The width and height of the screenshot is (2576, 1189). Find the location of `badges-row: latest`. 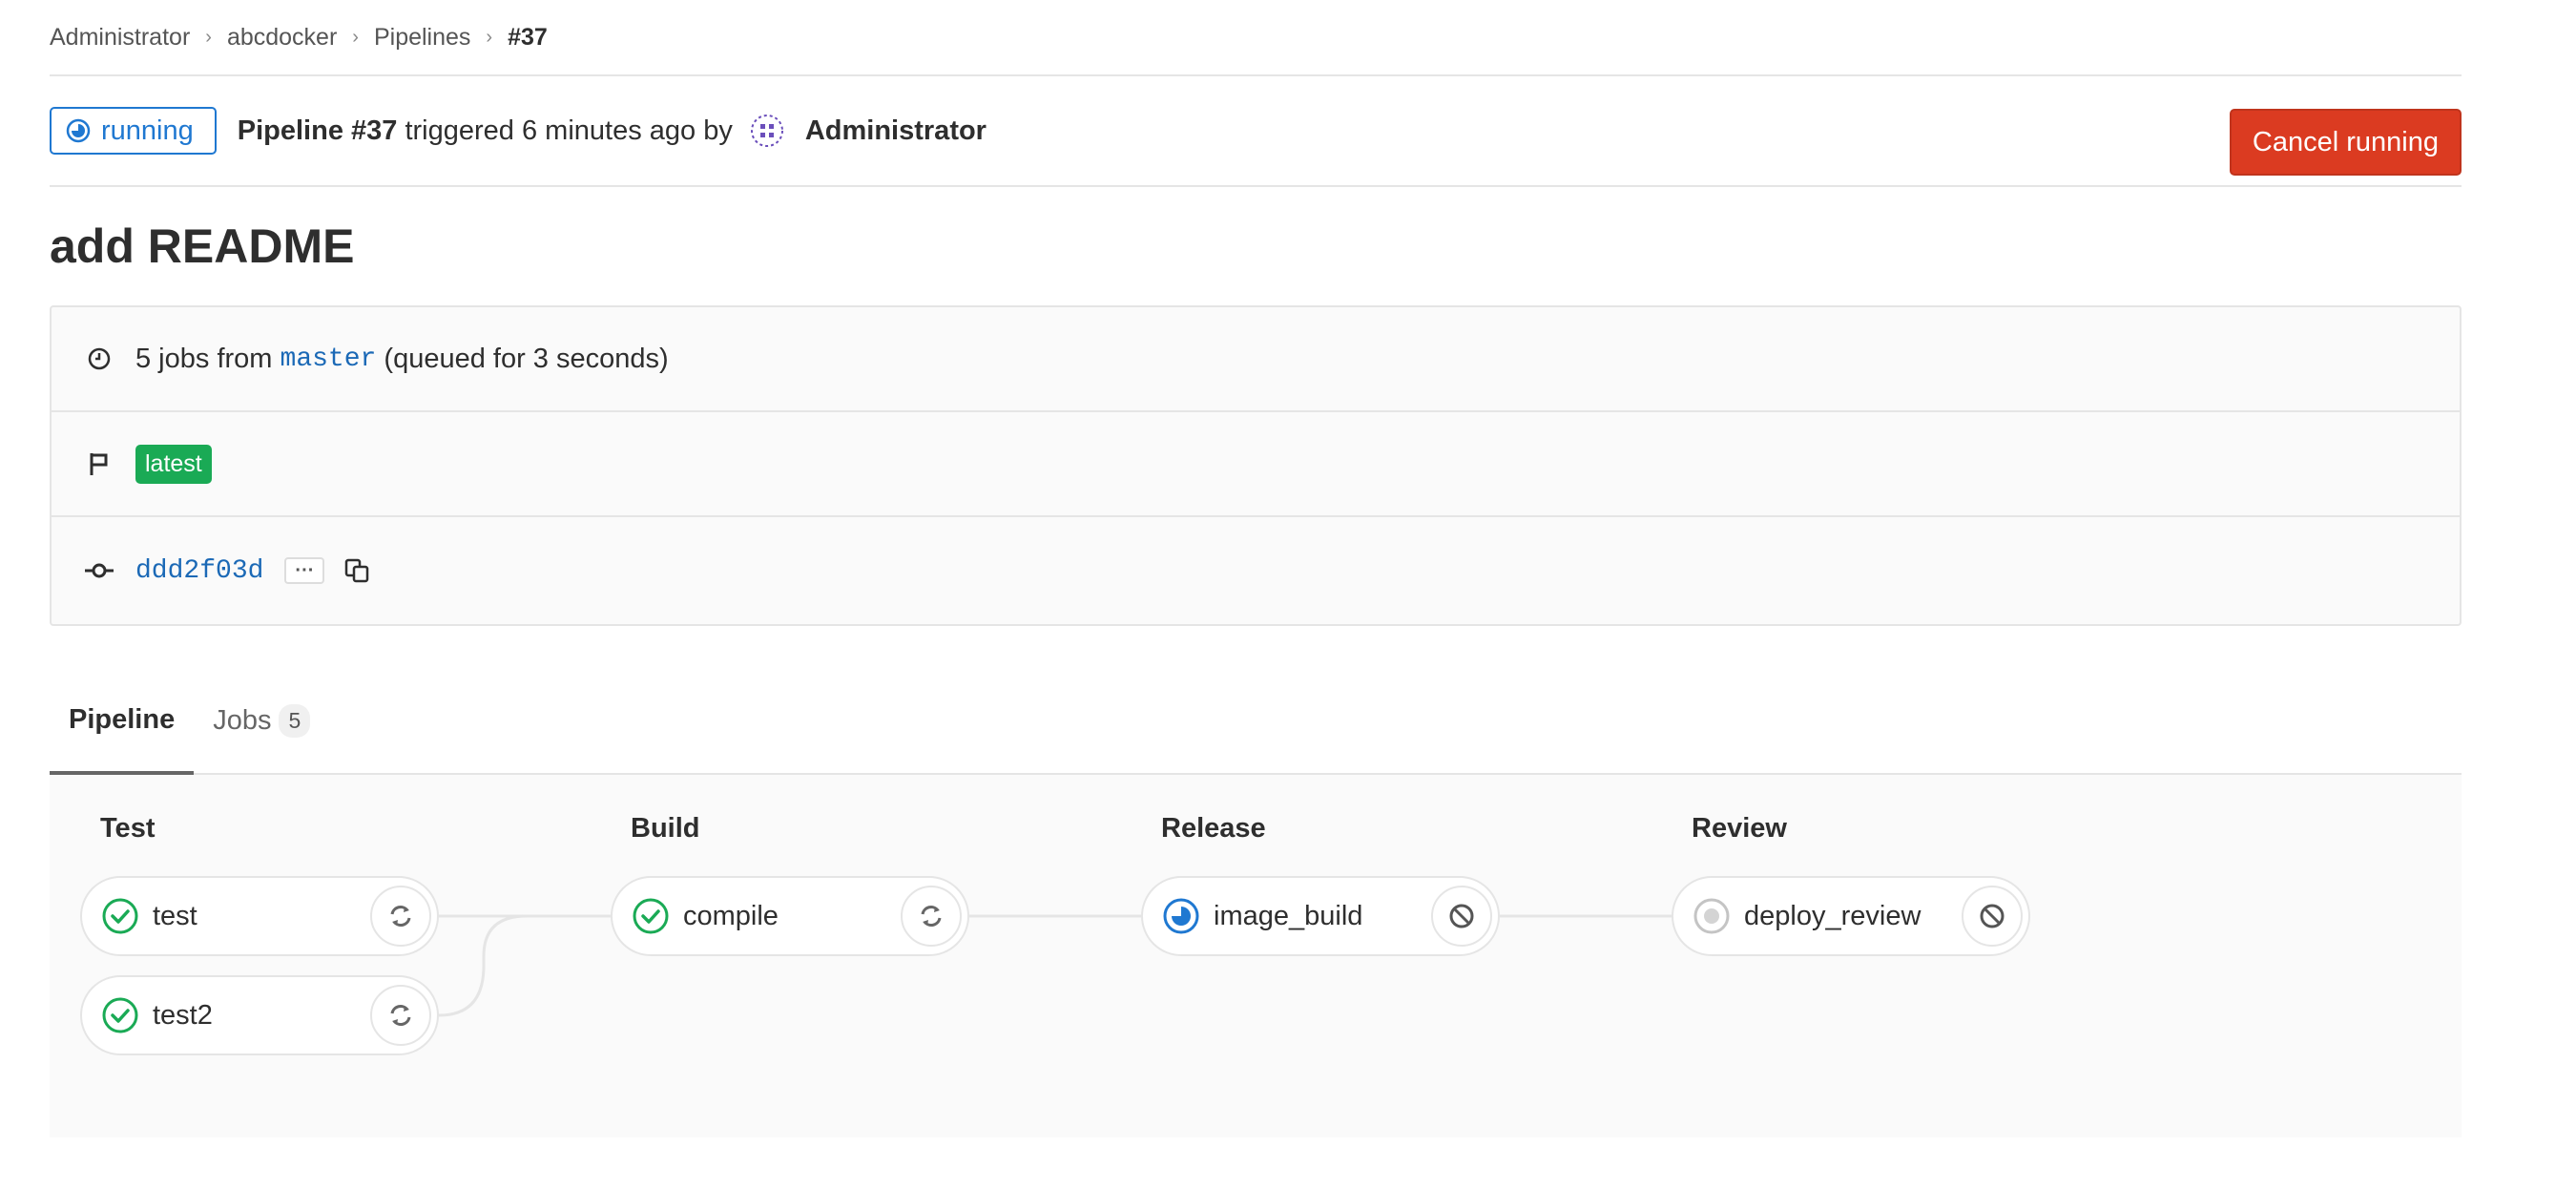

badges-row: latest is located at coordinates (1256, 464).